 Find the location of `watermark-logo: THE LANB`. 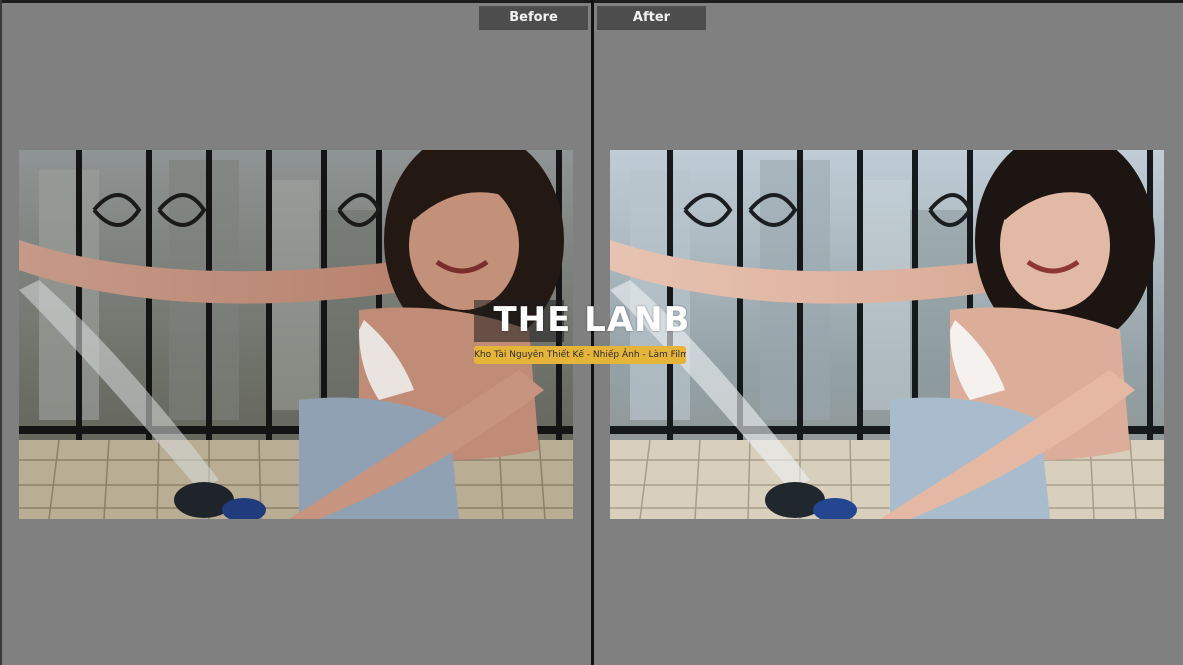

watermark-logo: THE LANB is located at coordinates (592, 320).